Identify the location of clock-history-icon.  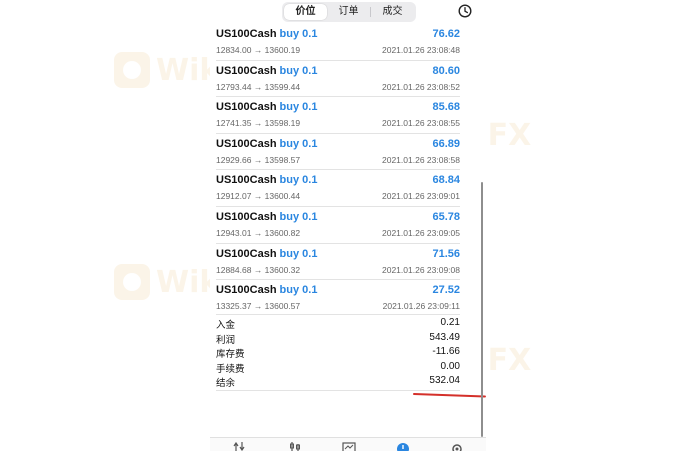
(465, 11).